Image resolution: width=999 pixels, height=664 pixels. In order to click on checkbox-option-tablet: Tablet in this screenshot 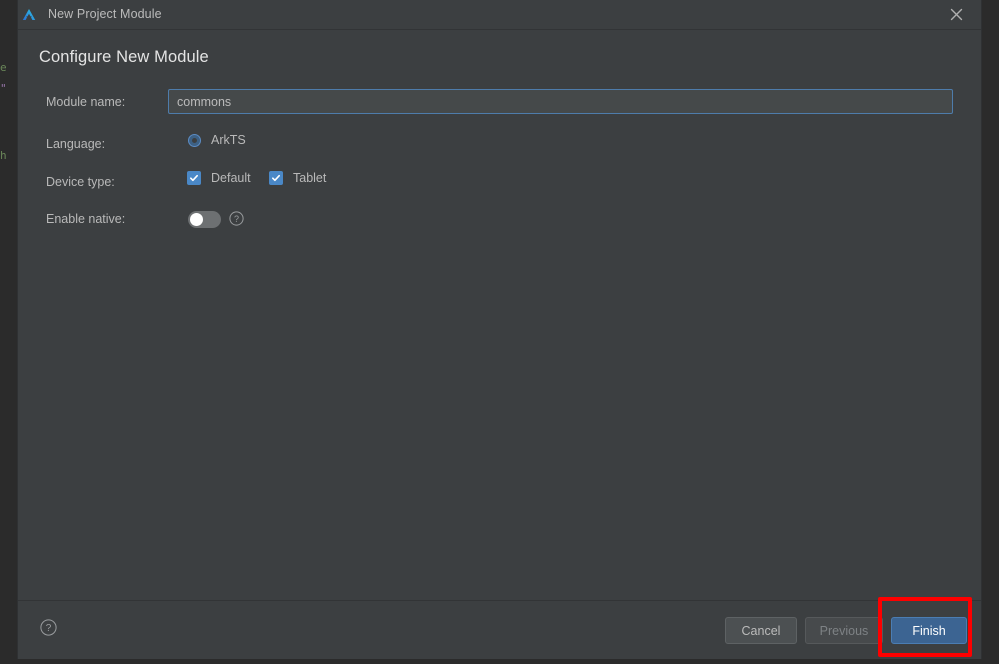, I will do `click(297, 178)`.